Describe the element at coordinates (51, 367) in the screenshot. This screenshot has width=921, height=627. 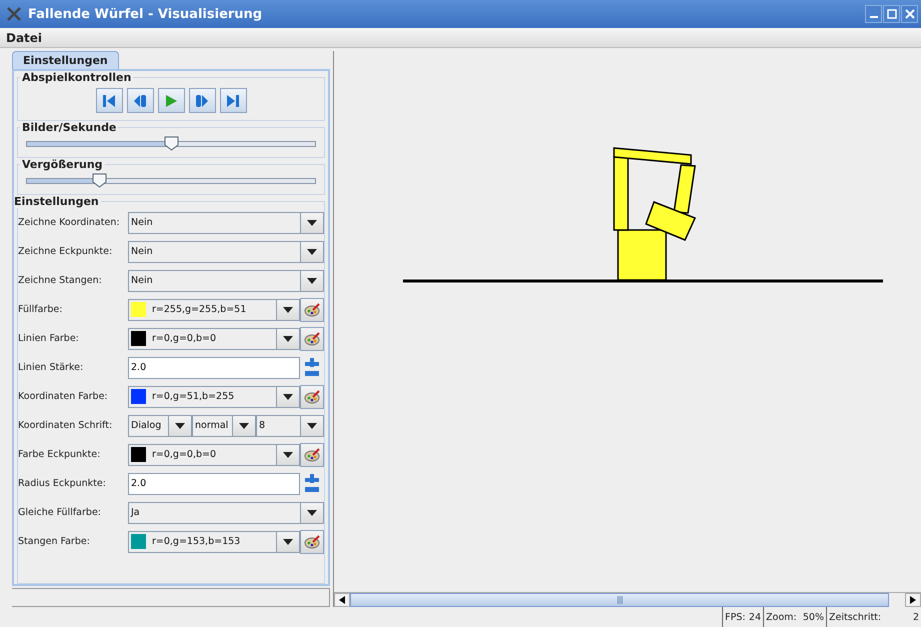
I see `field-label: Linien Stärke:` at that location.